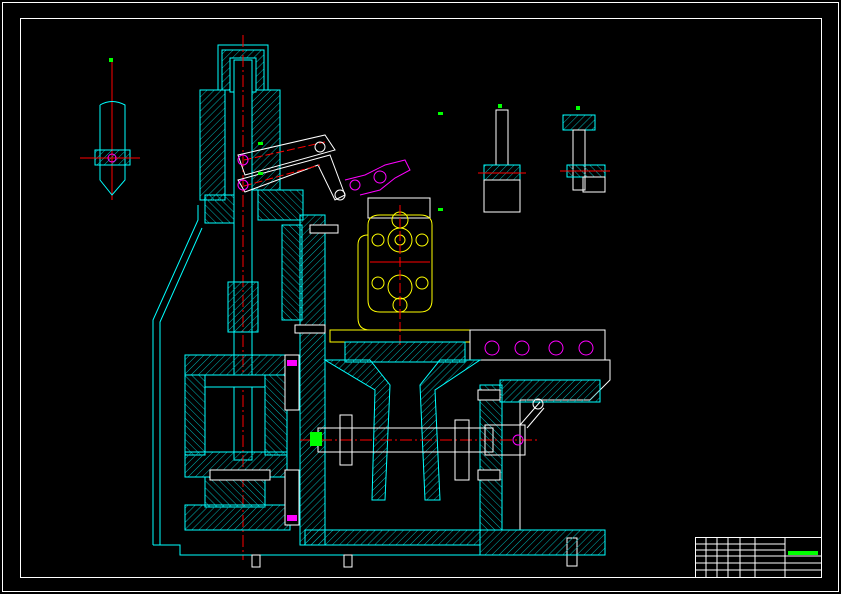 The image size is (841, 594). Describe the element at coordinates (400, 280) in the screenshot. I see `clamp-fixture` at that location.